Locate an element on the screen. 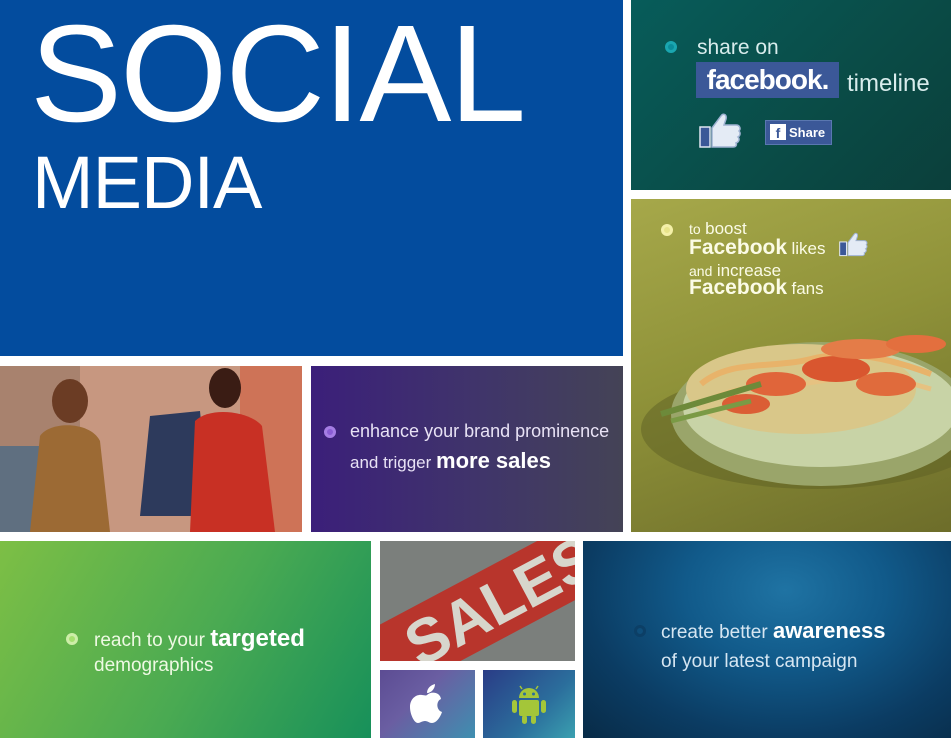 The image size is (951, 738). sales-sign-image: SALES is located at coordinates (477, 601).